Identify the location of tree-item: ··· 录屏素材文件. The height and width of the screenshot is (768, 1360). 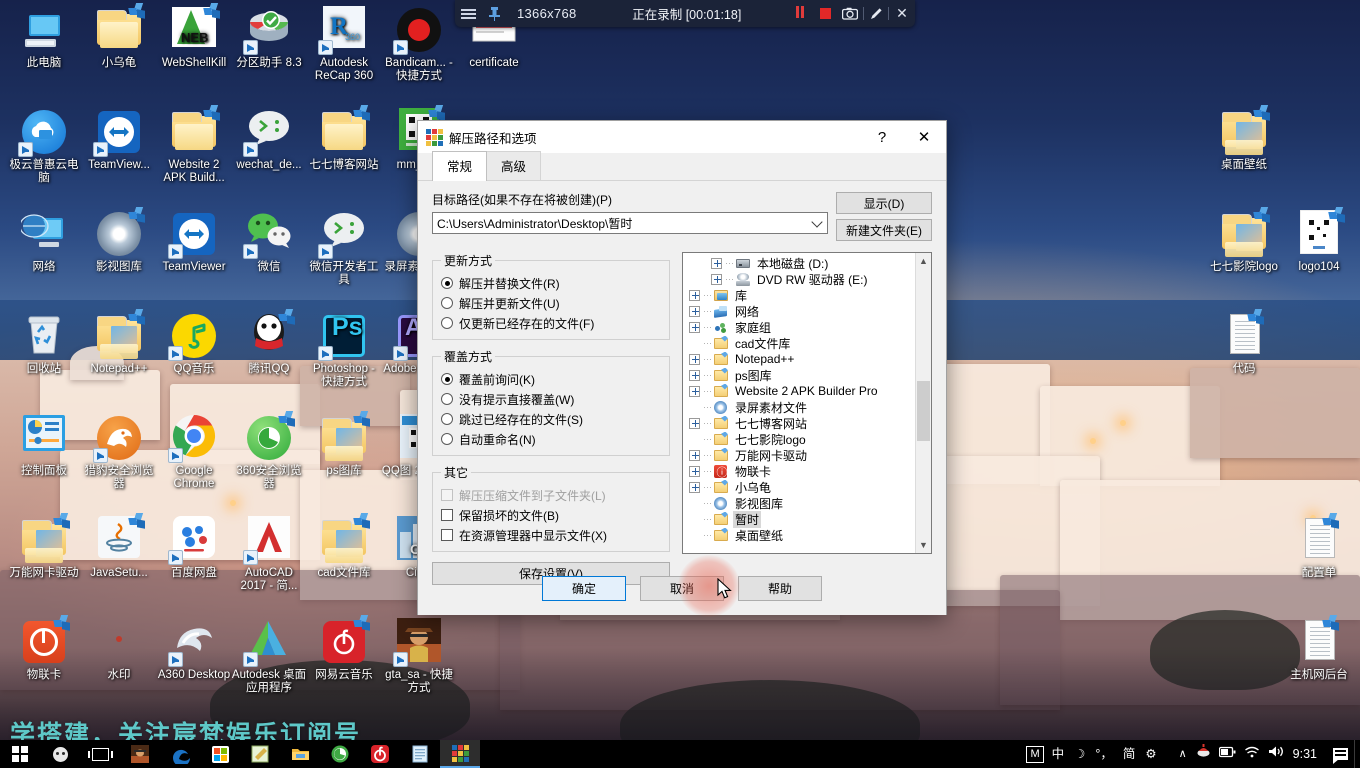
(800, 407).